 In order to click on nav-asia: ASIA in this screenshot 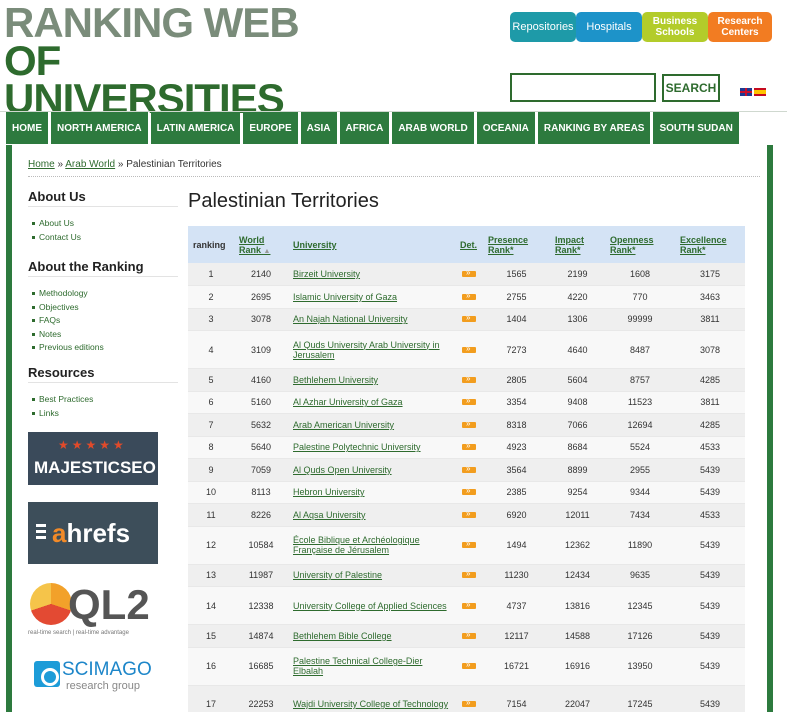, I will do `click(318, 128)`.